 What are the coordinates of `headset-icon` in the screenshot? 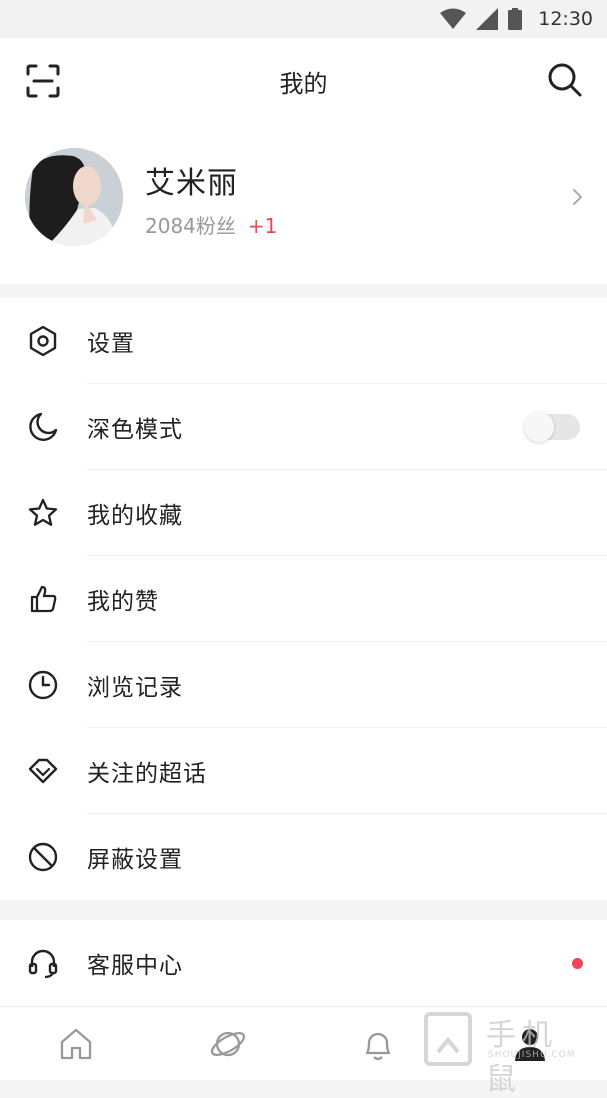 It's located at (43, 964).